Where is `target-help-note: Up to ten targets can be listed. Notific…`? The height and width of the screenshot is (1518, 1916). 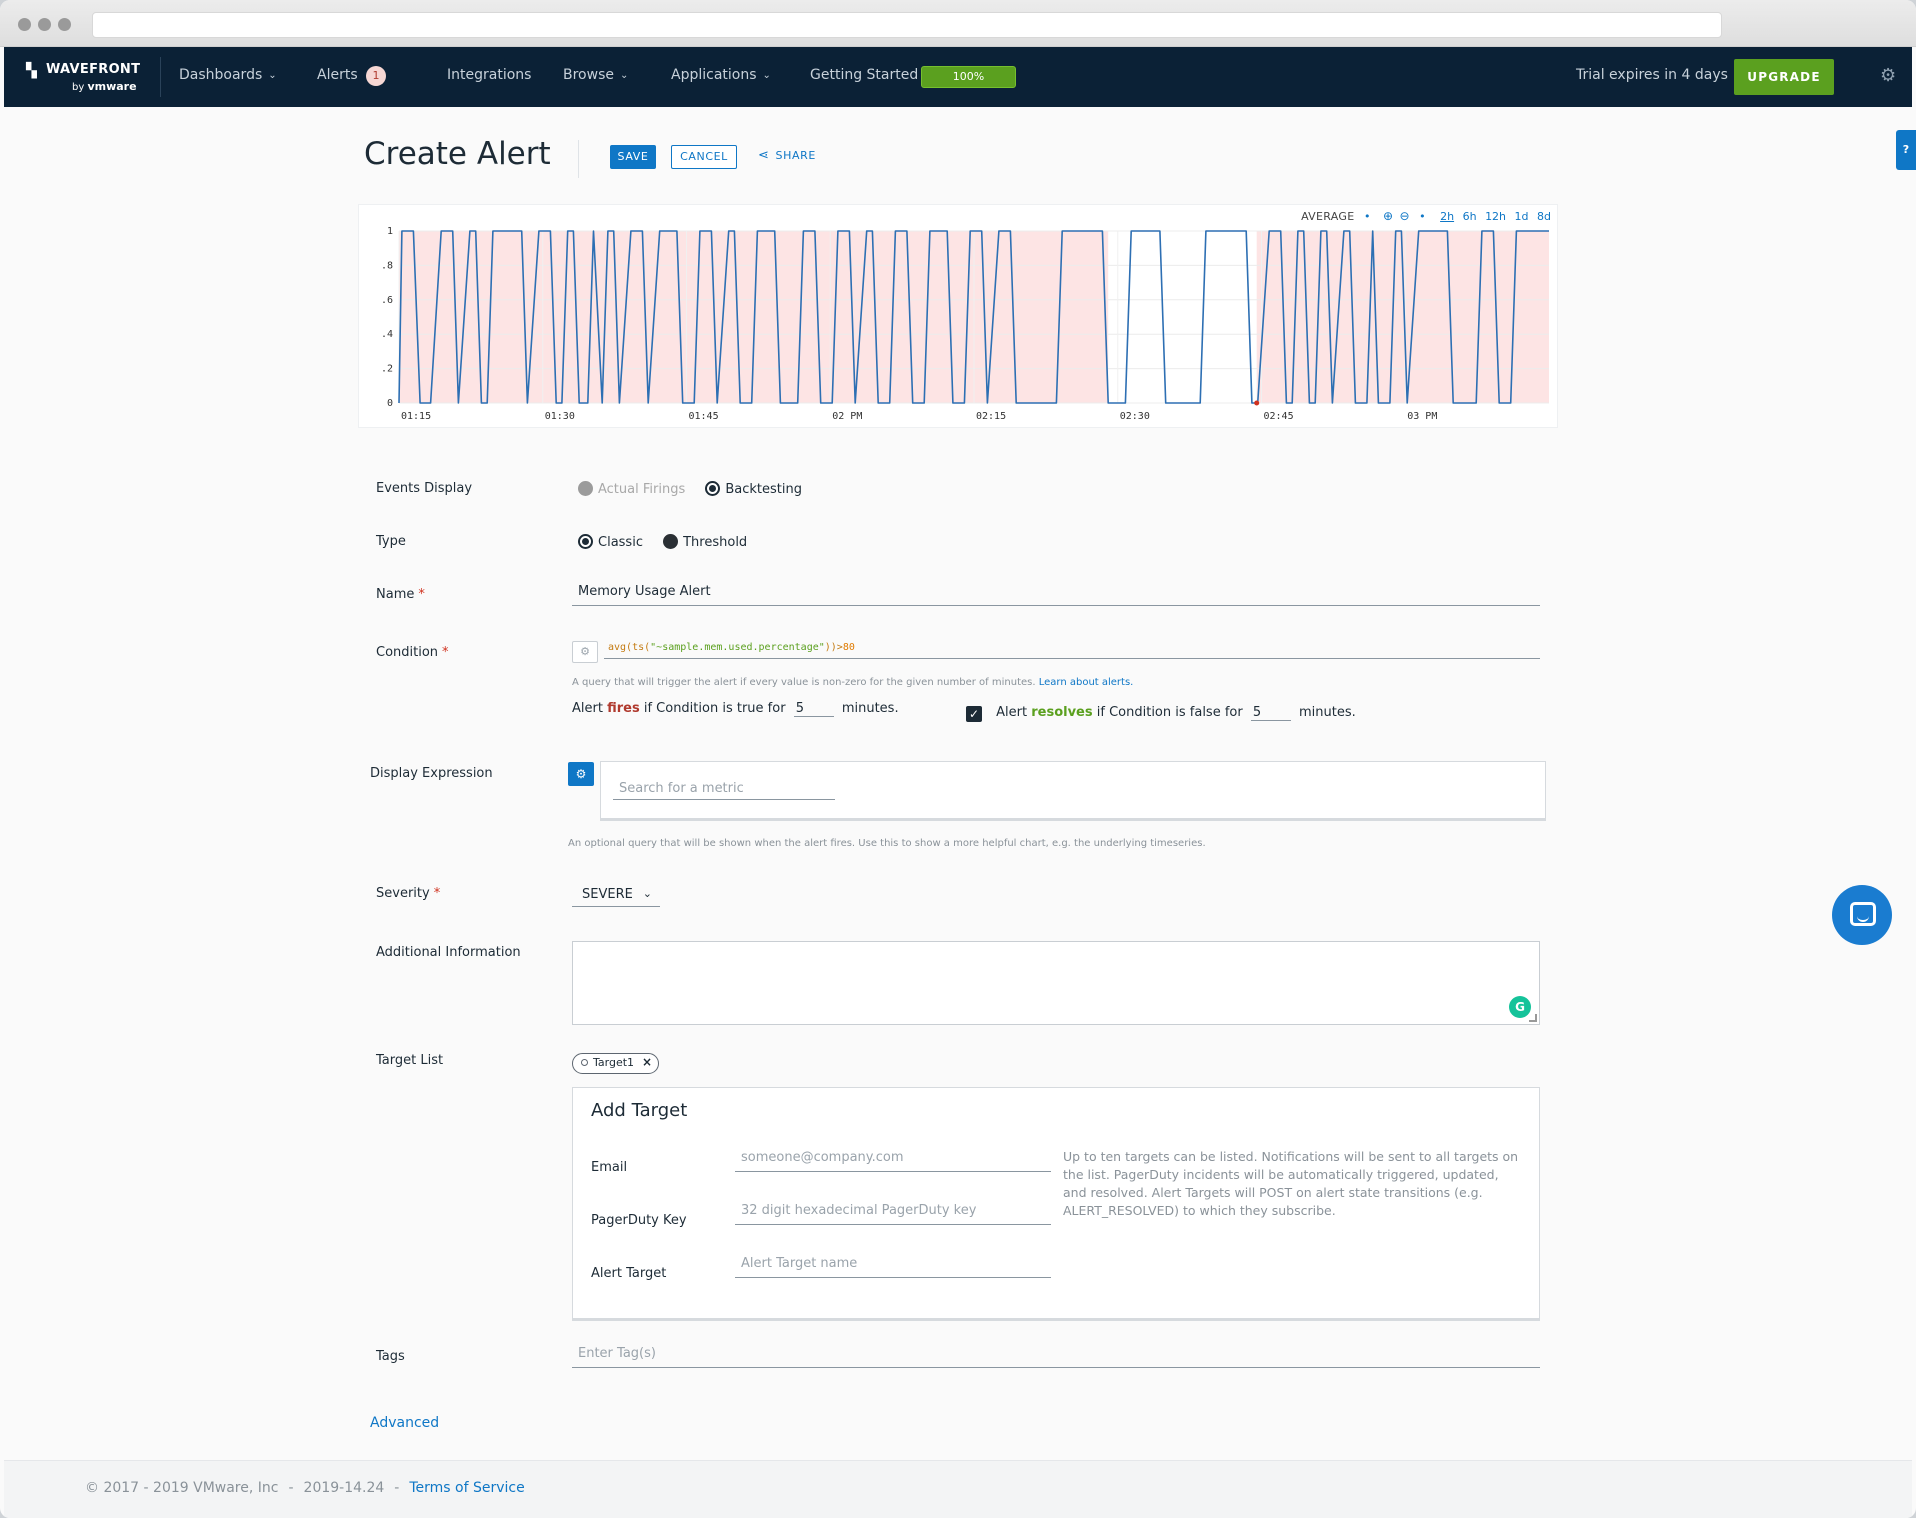
target-help-note: Up to ten targets can be listed. Notific… is located at coordinates (1291, 1183).